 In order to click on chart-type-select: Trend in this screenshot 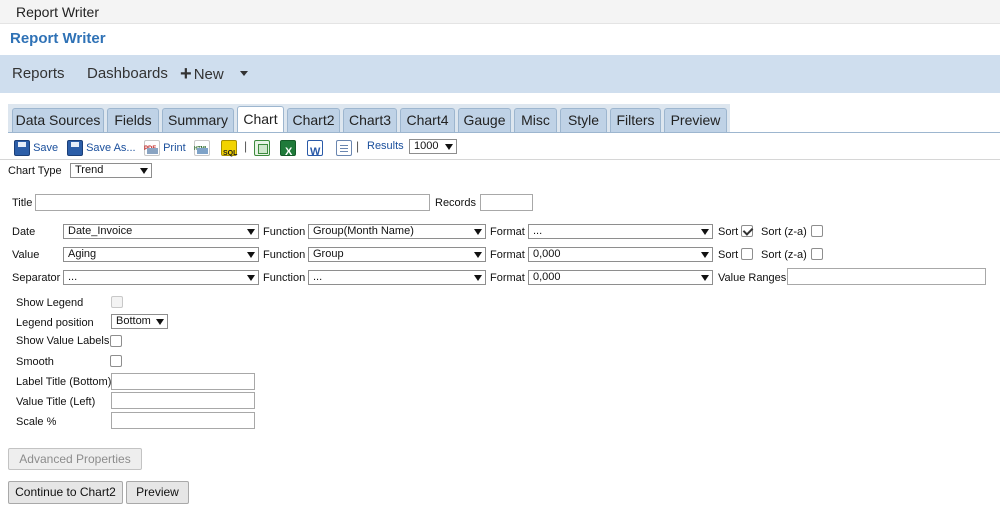, I will do `click(111, 170)`.